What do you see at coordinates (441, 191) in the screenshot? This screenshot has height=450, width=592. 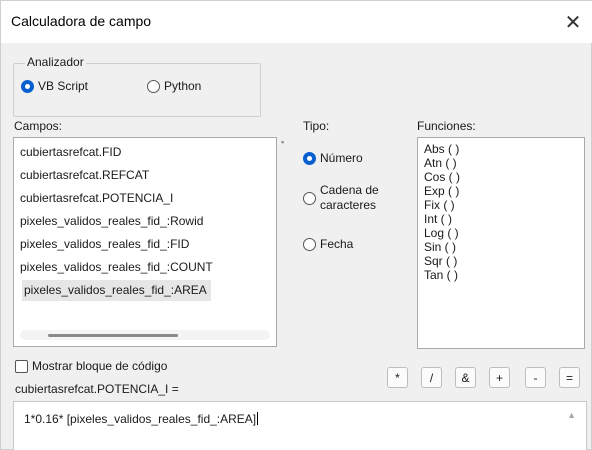 I see `function-item: Exp ( )` at bounding box center [441, 191].